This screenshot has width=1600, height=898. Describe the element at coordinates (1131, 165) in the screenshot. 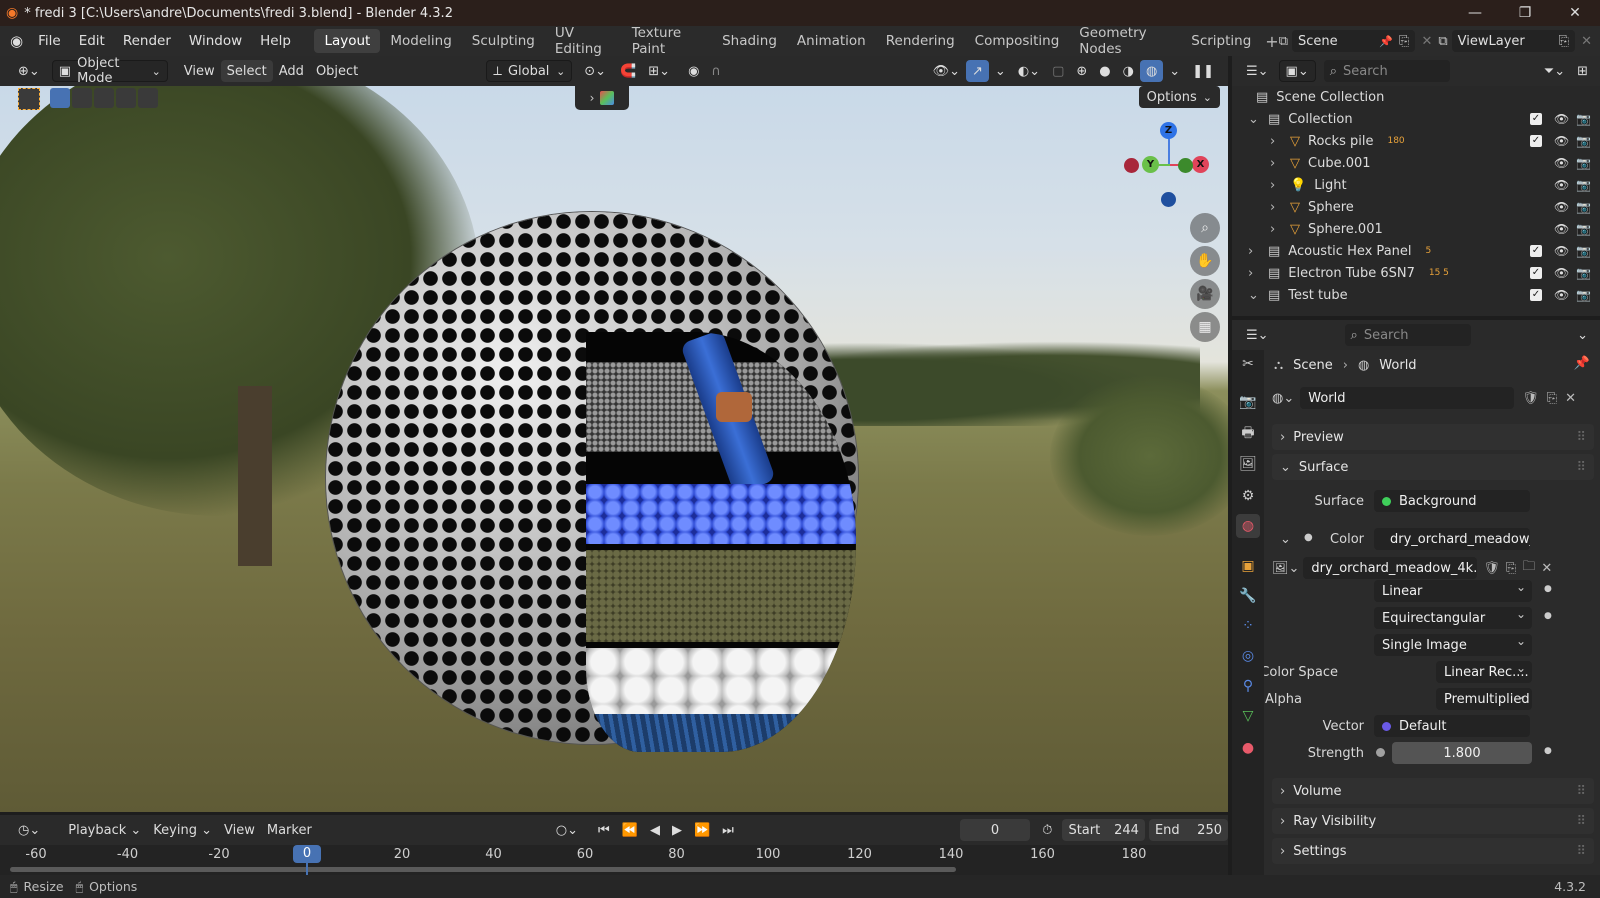

I see `gizmo-neg-x` at that location.